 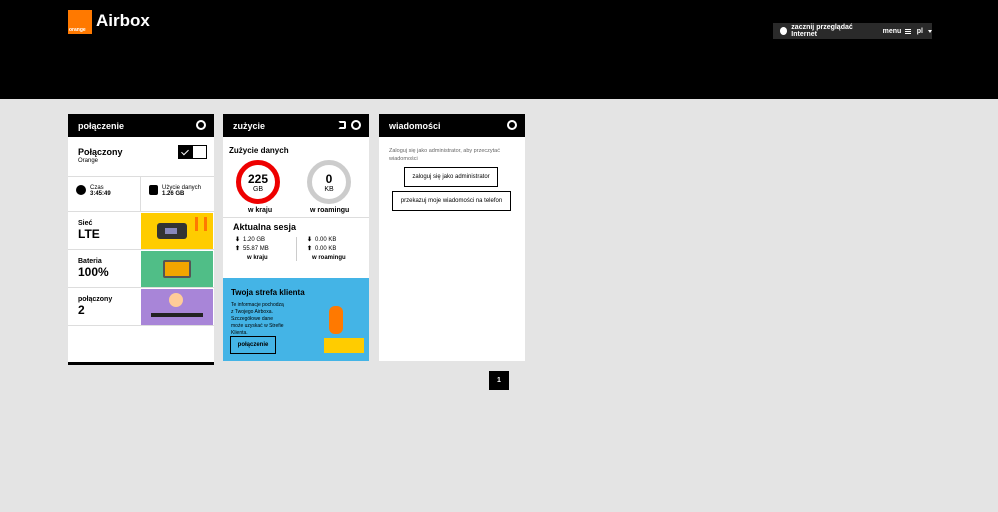 What do you see at coordinates (254, 240) in the screenshot?
I see `home-download-value: 1.20 GB` at bounding box center [254, 240].